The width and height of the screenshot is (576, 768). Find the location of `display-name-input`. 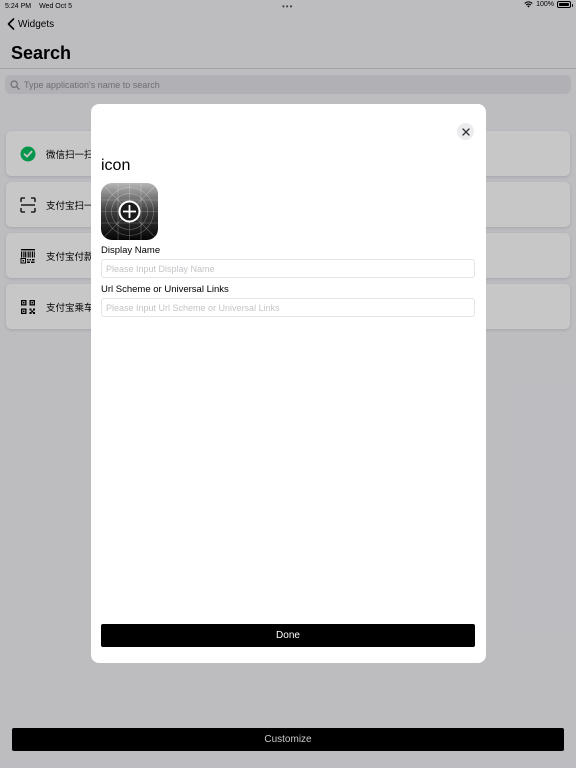

display-name-input is located at coordinates (288, 268).